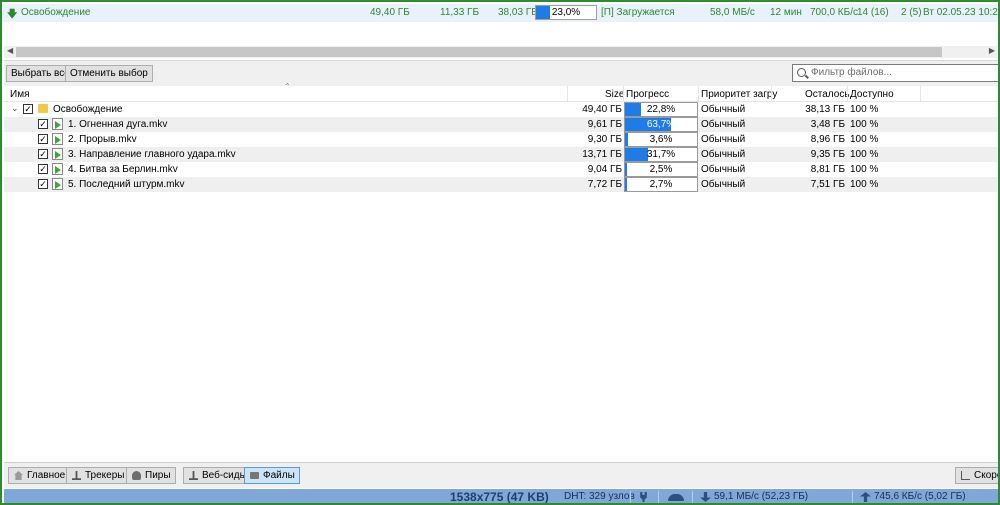  What do you see at coordinates (872, 94) in the screenshot?
I see `column-availability: Доступно` at bounding box center [872, 94].